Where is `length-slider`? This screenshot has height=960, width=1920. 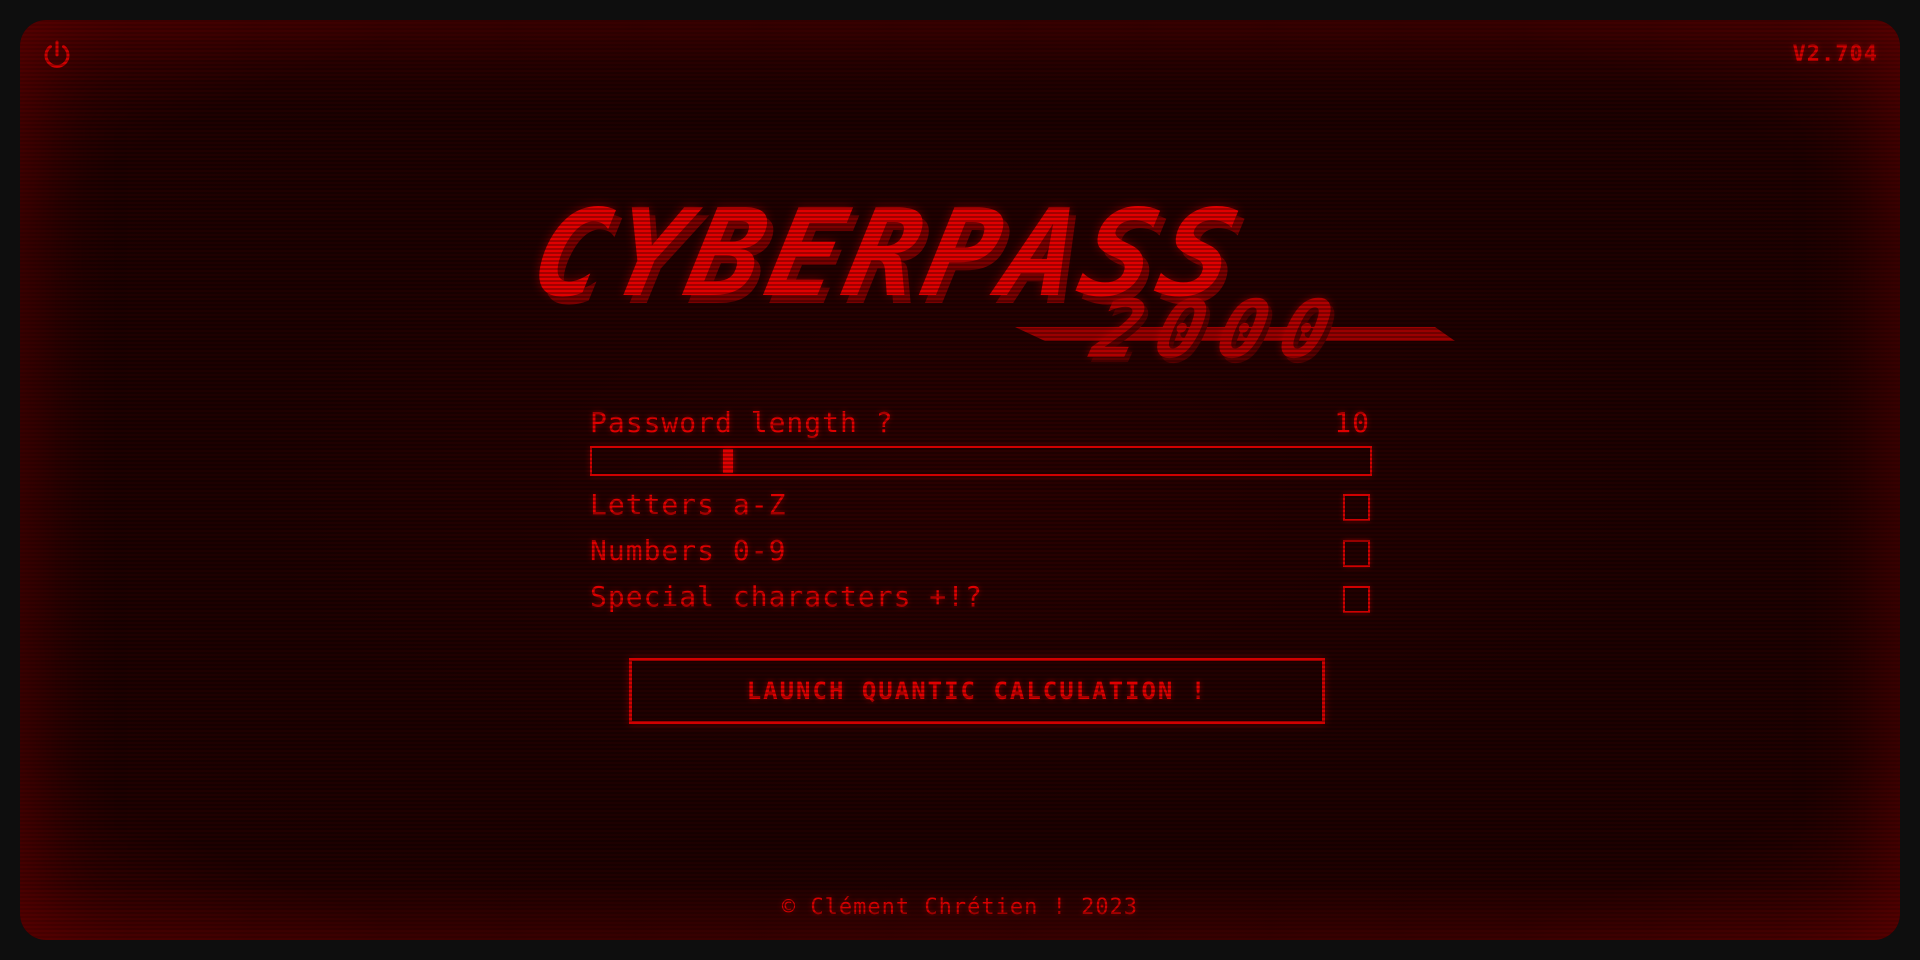 length-slider is located at coordinates (981, 461).